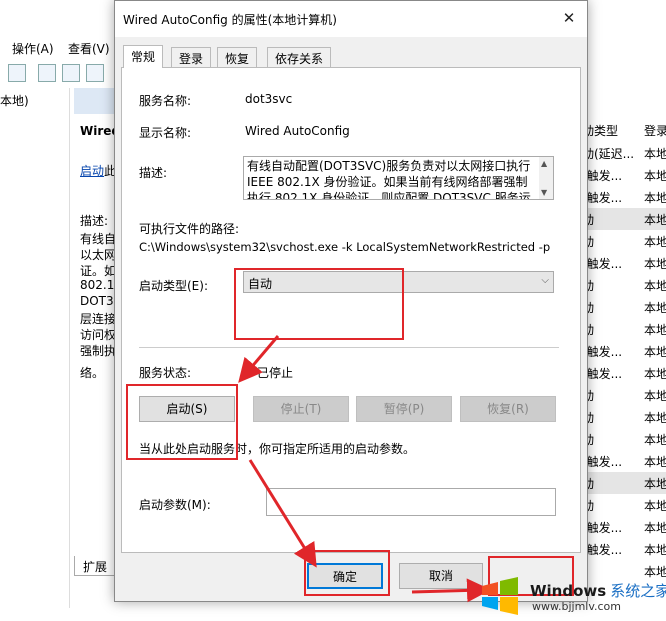 This screenshot has width=666, height=621. I want to click on watermark-brand: Windows 系统之家, so click(598, 590).